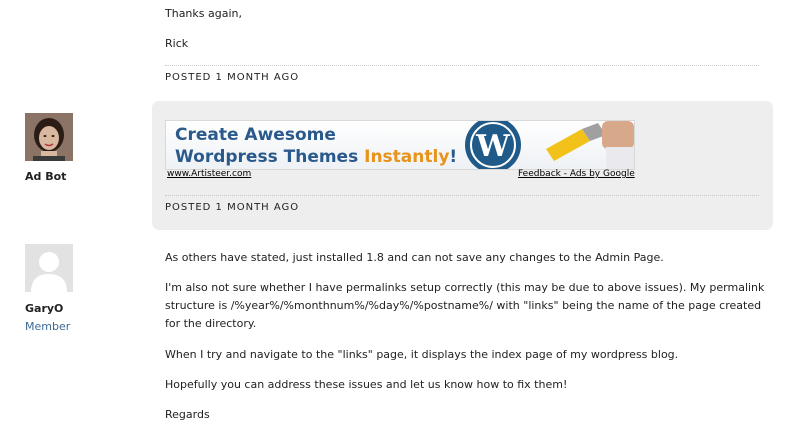 The height and width of the screenshot is (431, 805). I want to click on garyo-paragraph-5: Regards, so click(187, 414).